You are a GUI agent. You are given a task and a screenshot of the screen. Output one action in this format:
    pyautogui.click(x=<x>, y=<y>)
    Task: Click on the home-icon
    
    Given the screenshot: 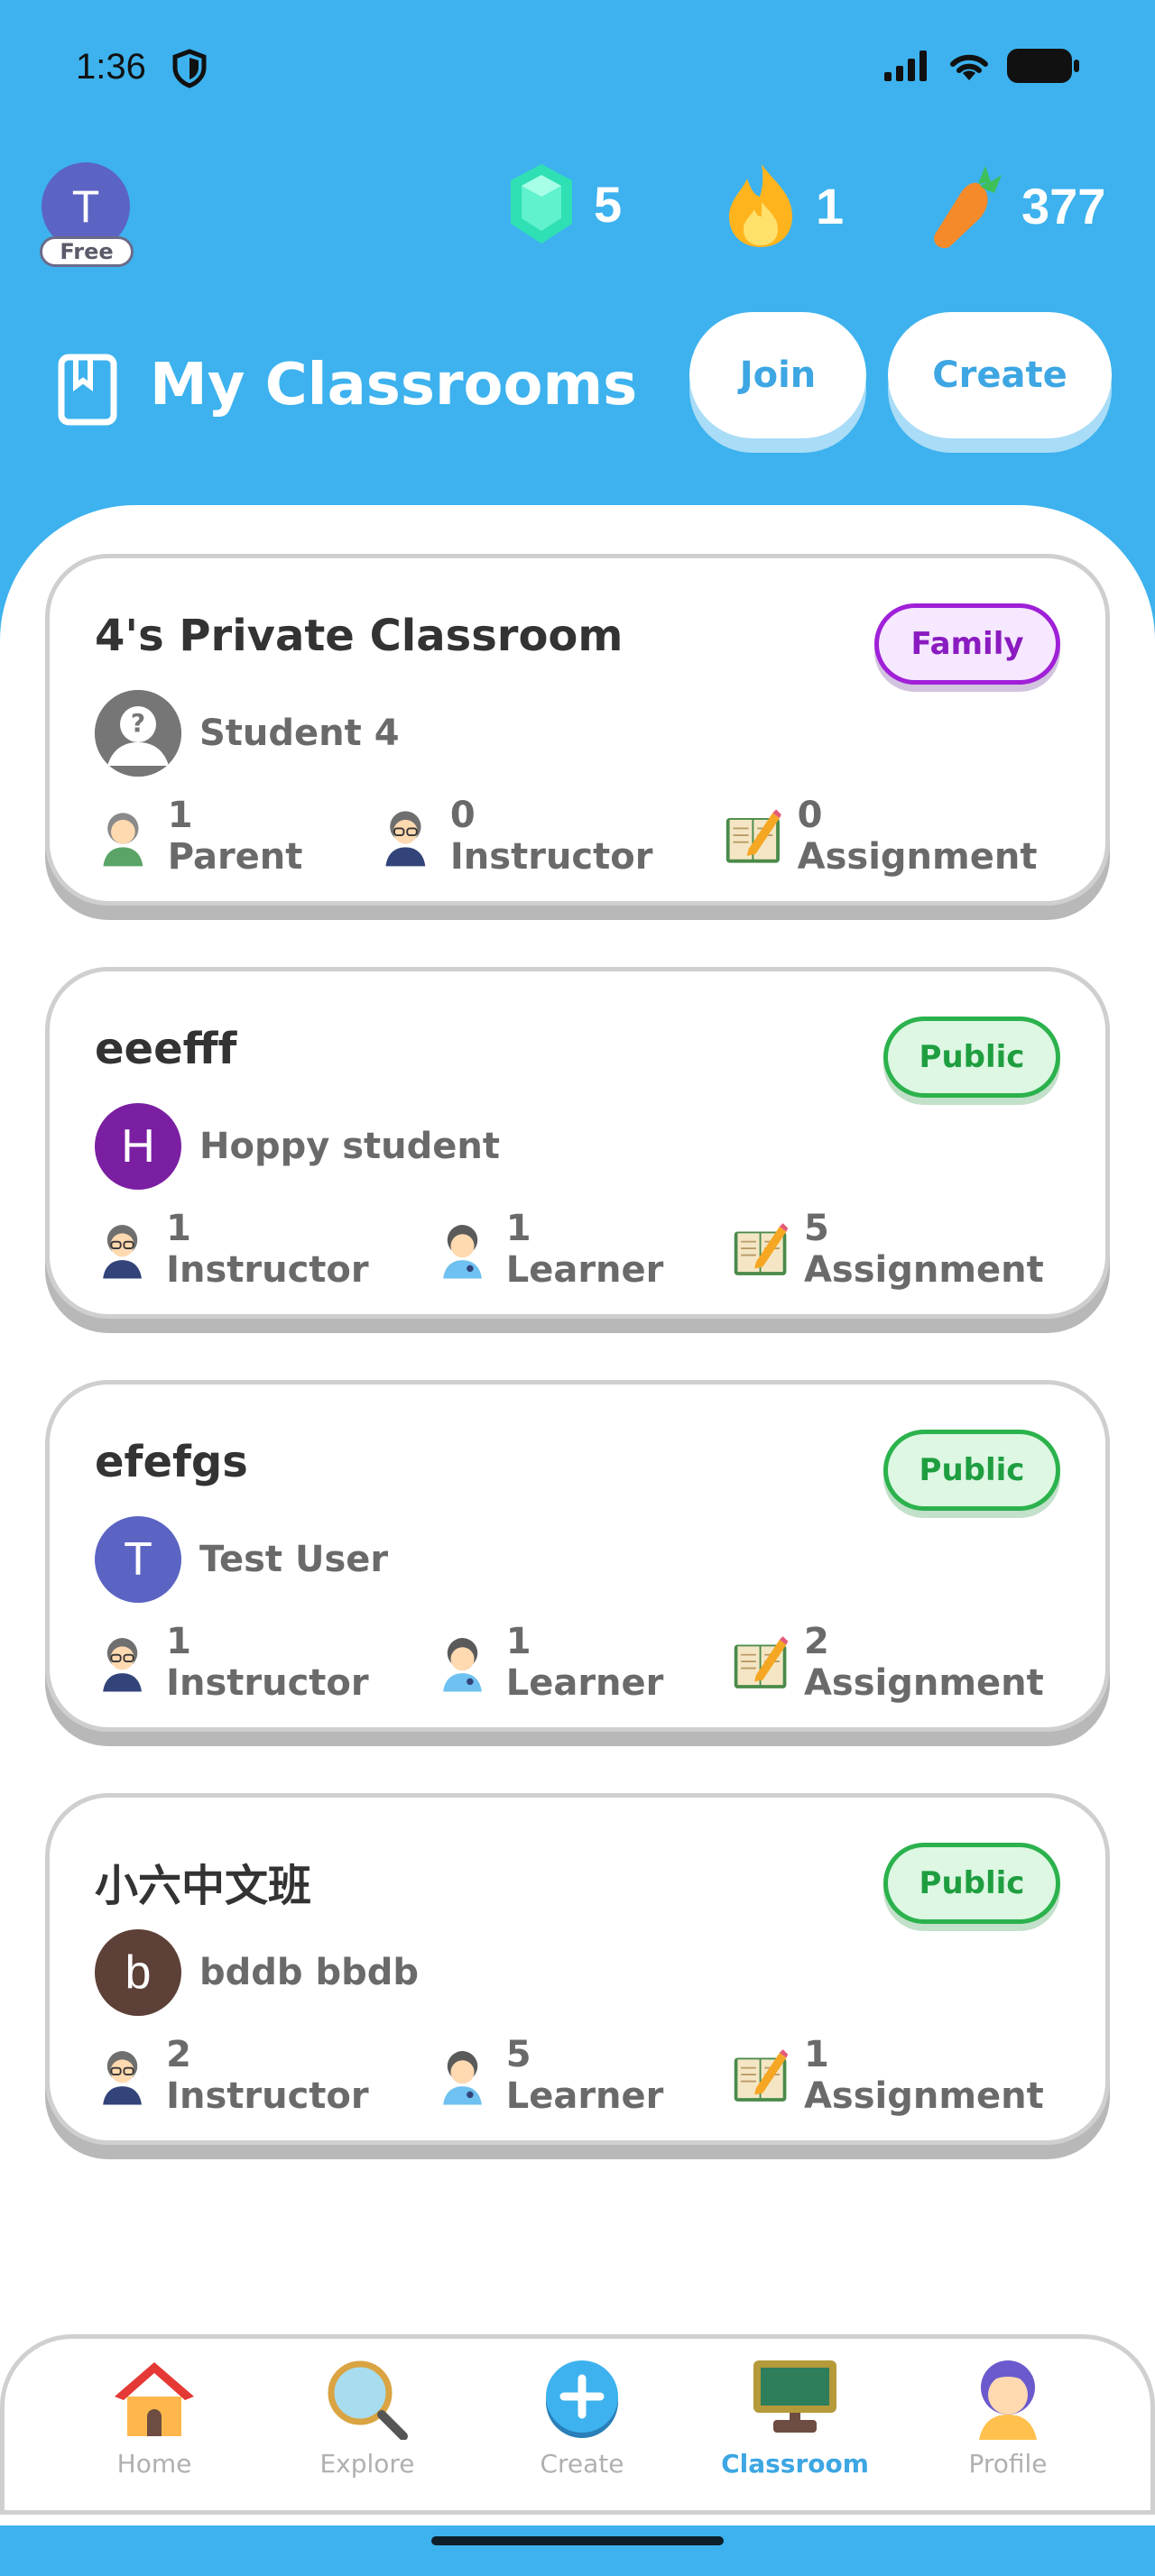 What is the action you would take?
    pyautogui.click(x=154, y=2399)
    